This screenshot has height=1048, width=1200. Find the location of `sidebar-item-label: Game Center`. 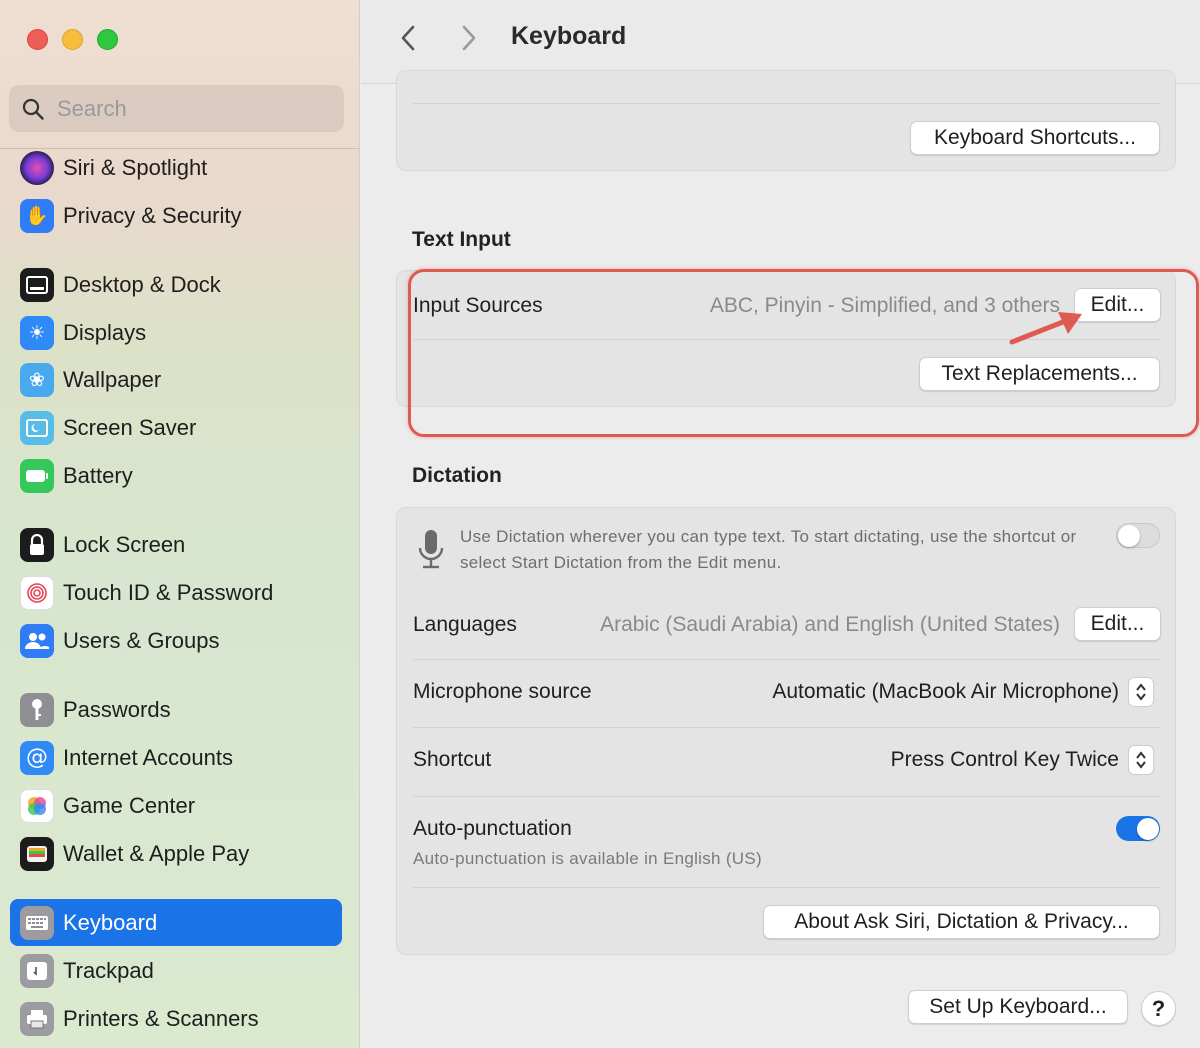

sidebar-item-label: Game Center is located at coordinates (129, 805).